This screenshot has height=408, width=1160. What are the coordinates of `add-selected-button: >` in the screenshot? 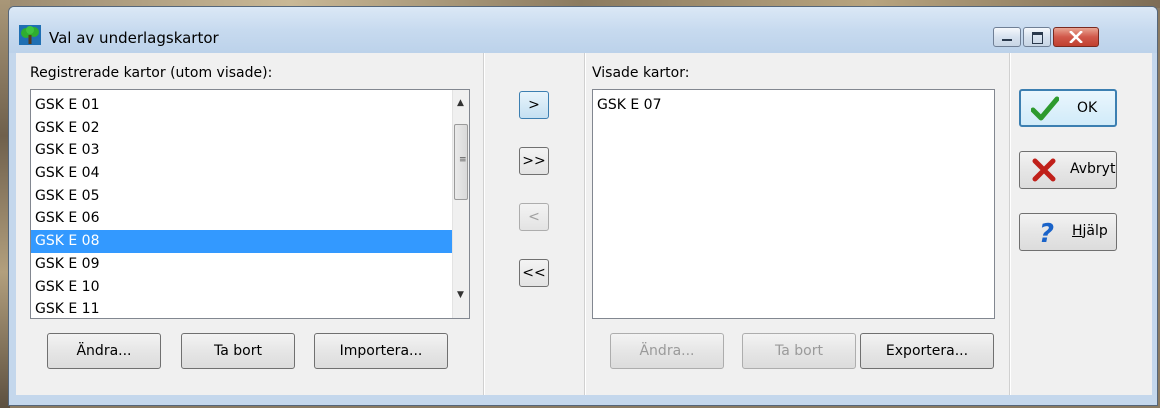 It's located at (534, 105).